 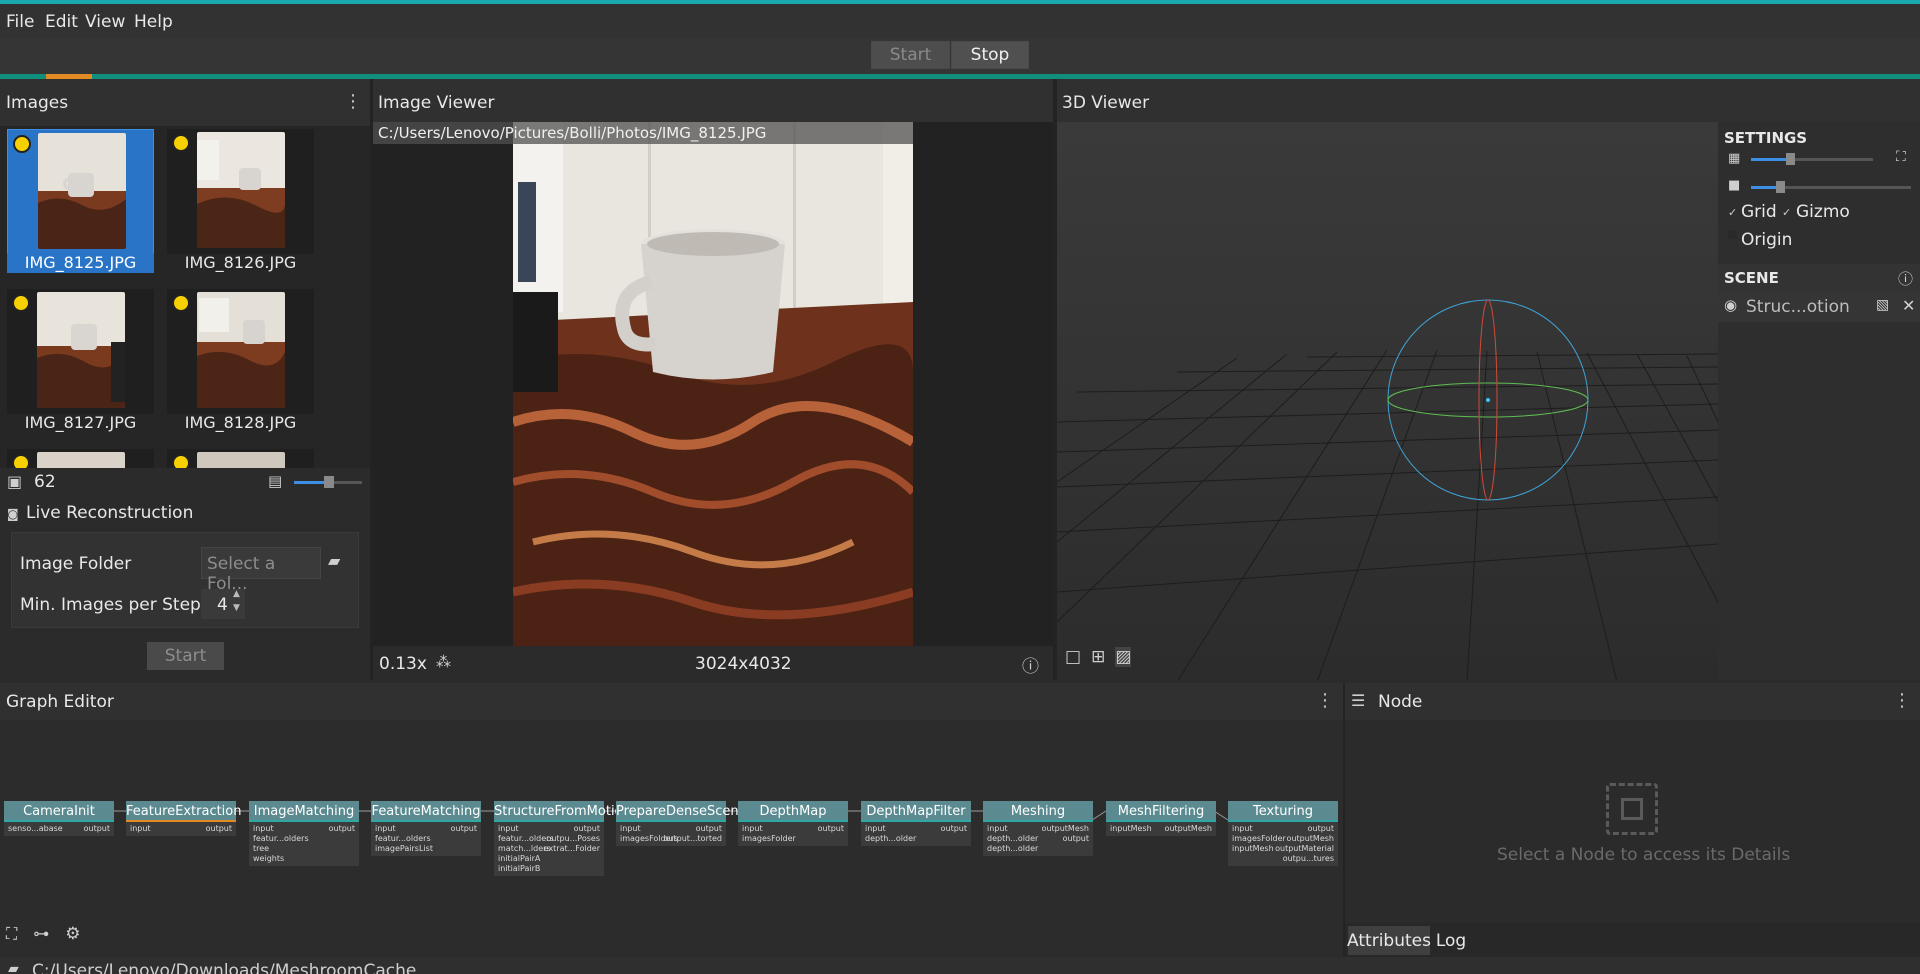 What do you see at coordinates (236, 608) in the screenshot?
I see `chevron-down-icon: ▼` at bounding box center [236, 608].